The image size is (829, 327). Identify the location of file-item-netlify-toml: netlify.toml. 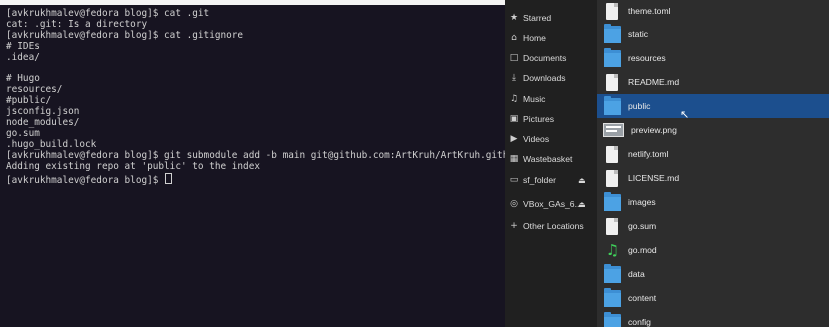
(713, 154).